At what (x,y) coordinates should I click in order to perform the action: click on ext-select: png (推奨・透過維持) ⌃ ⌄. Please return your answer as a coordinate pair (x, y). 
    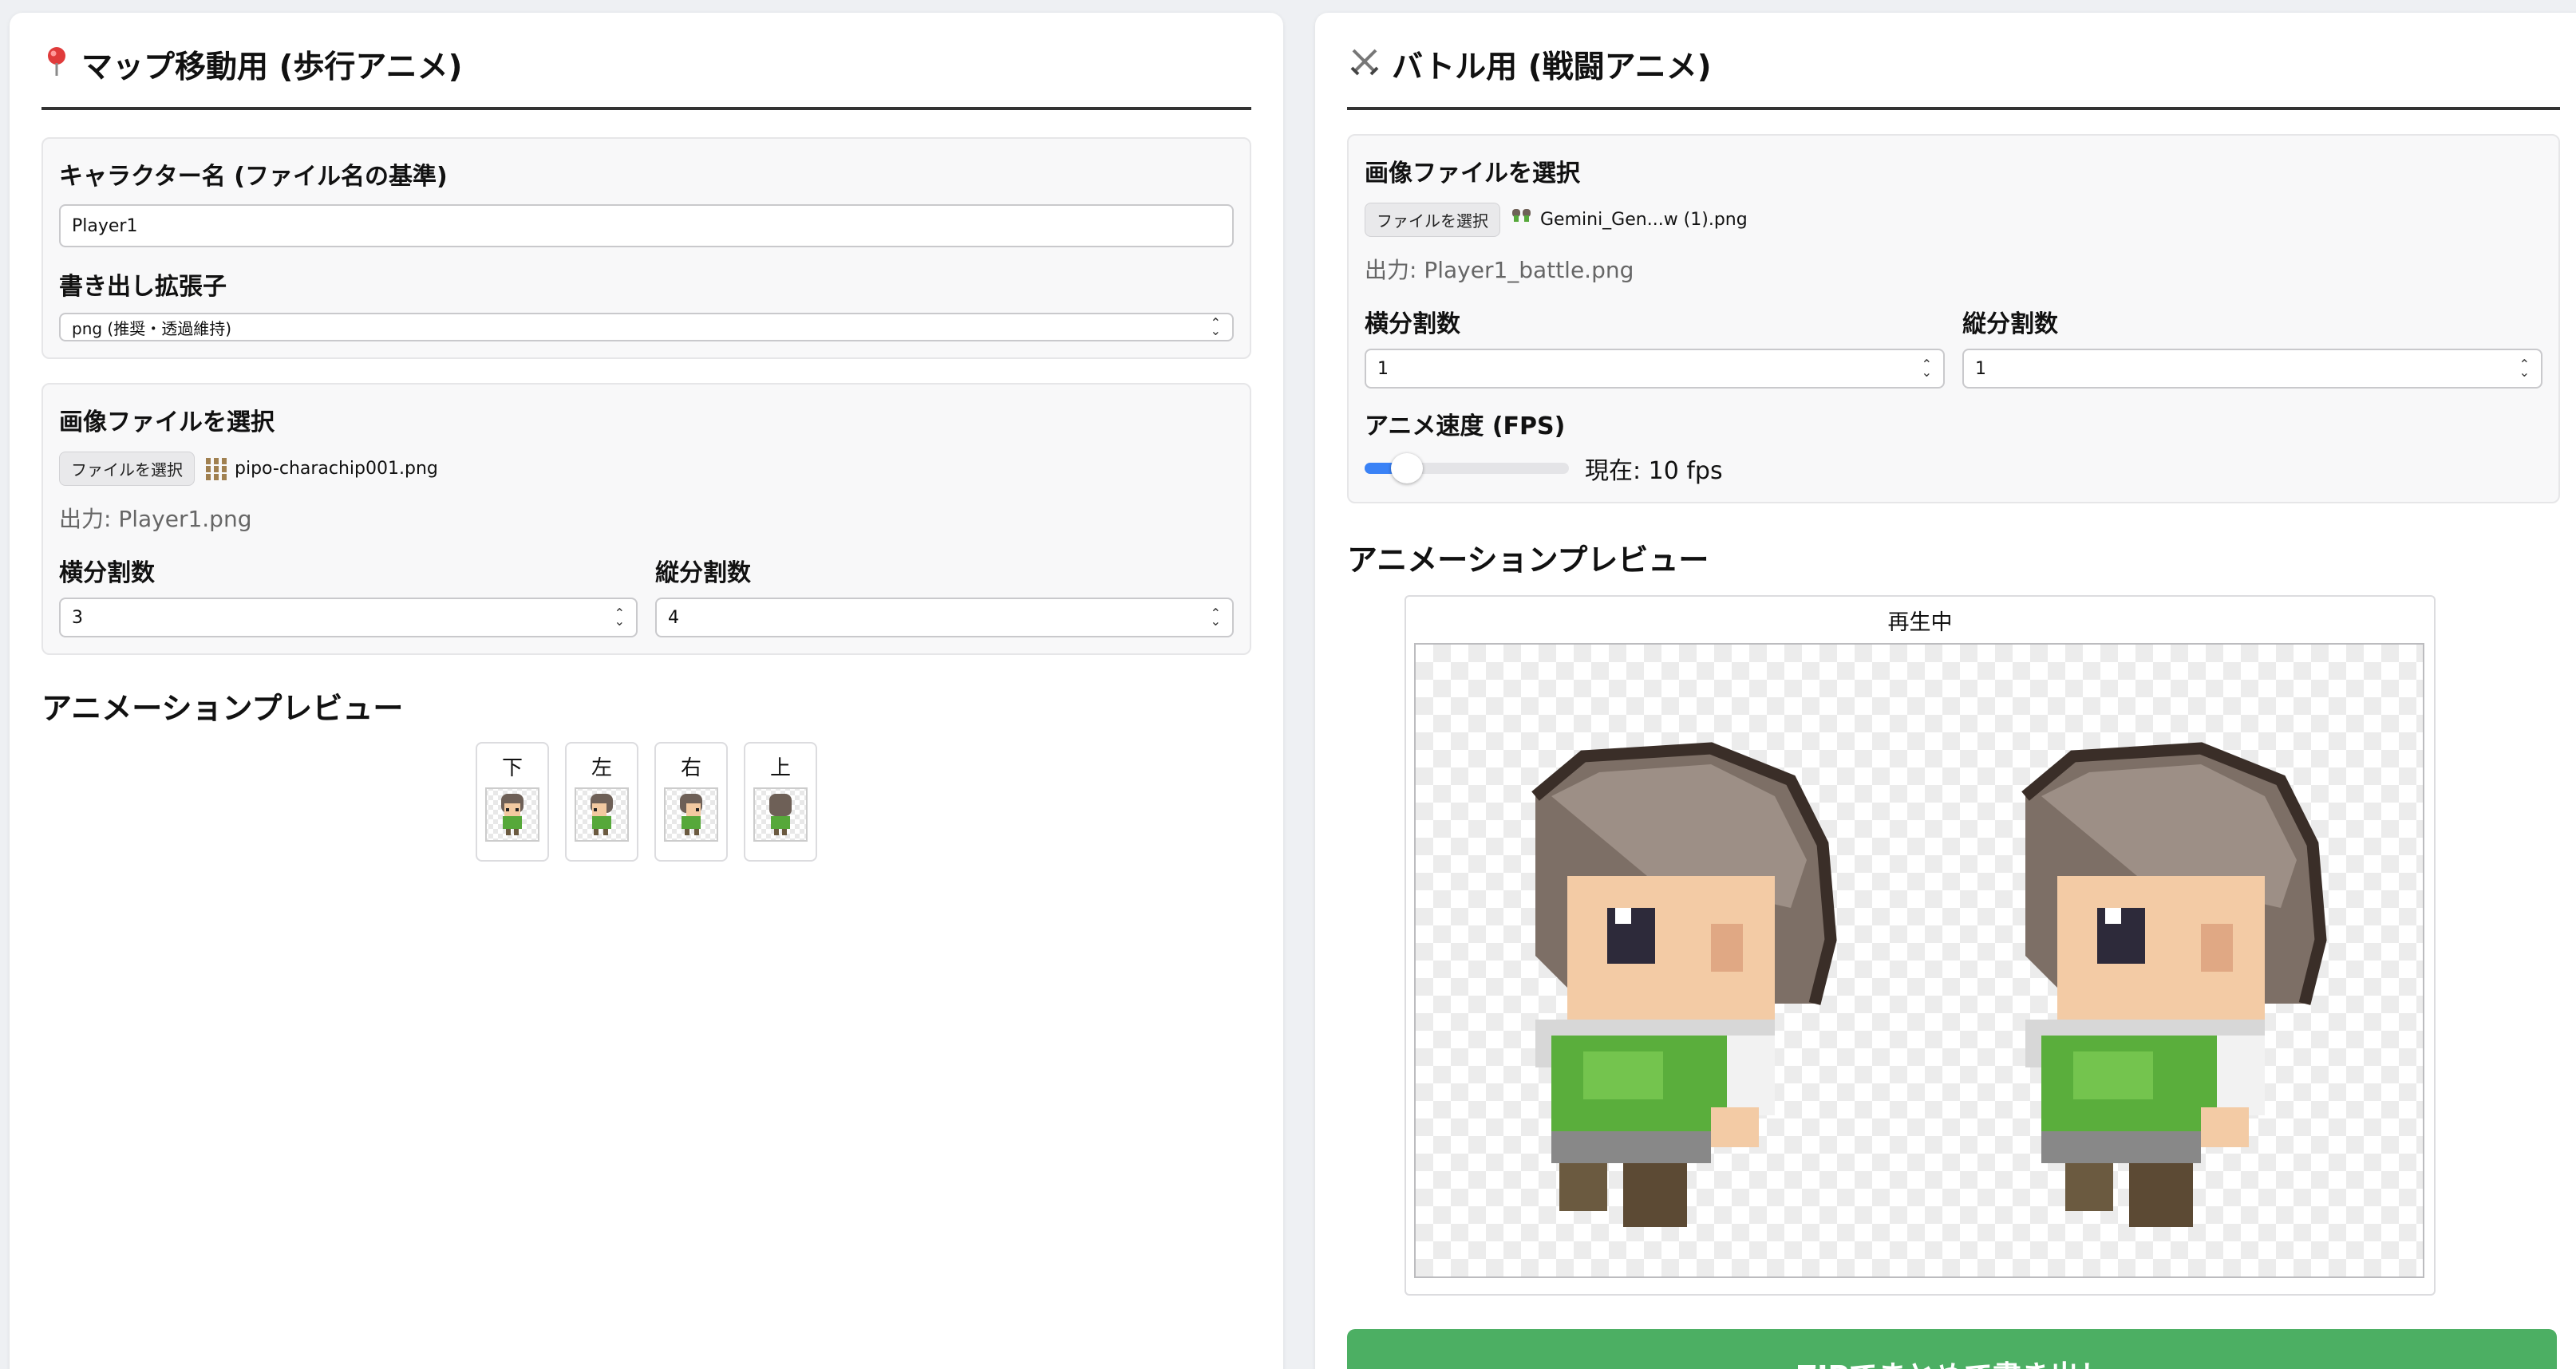
    Looking at the image, I should click on (646, 327).